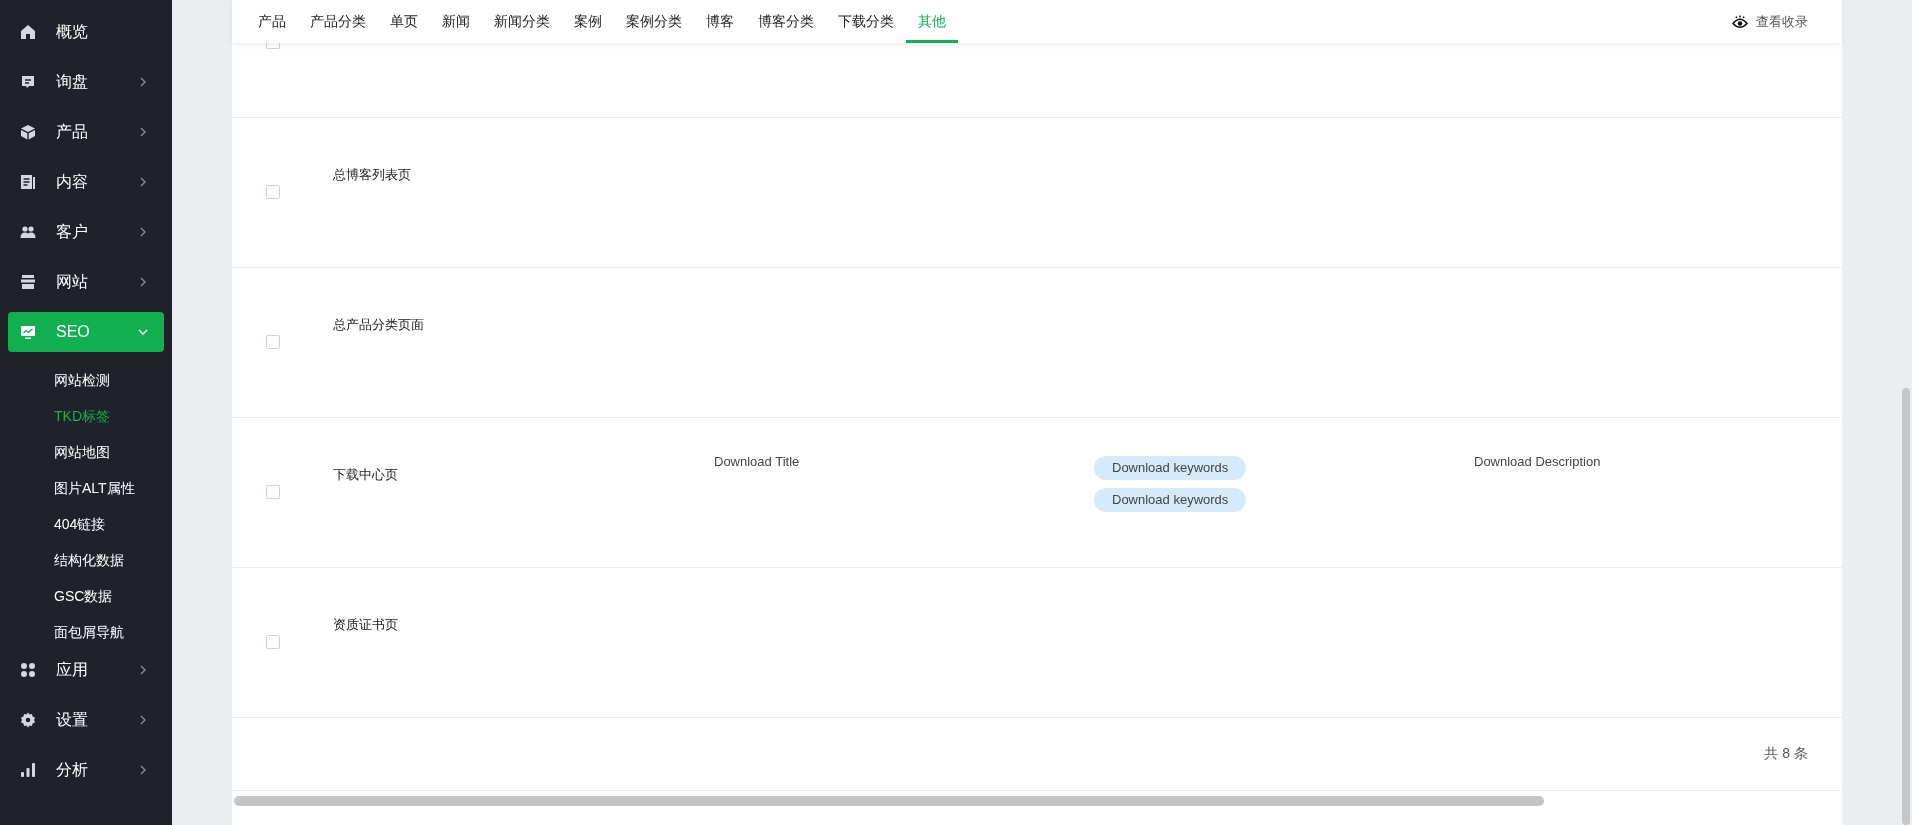 The height and width of the screenshot is (825, 1912). What do you see at coordinates (86, 720) in the screenshot?
I see `nav-item: 设置` at bounding box center [86, 720].